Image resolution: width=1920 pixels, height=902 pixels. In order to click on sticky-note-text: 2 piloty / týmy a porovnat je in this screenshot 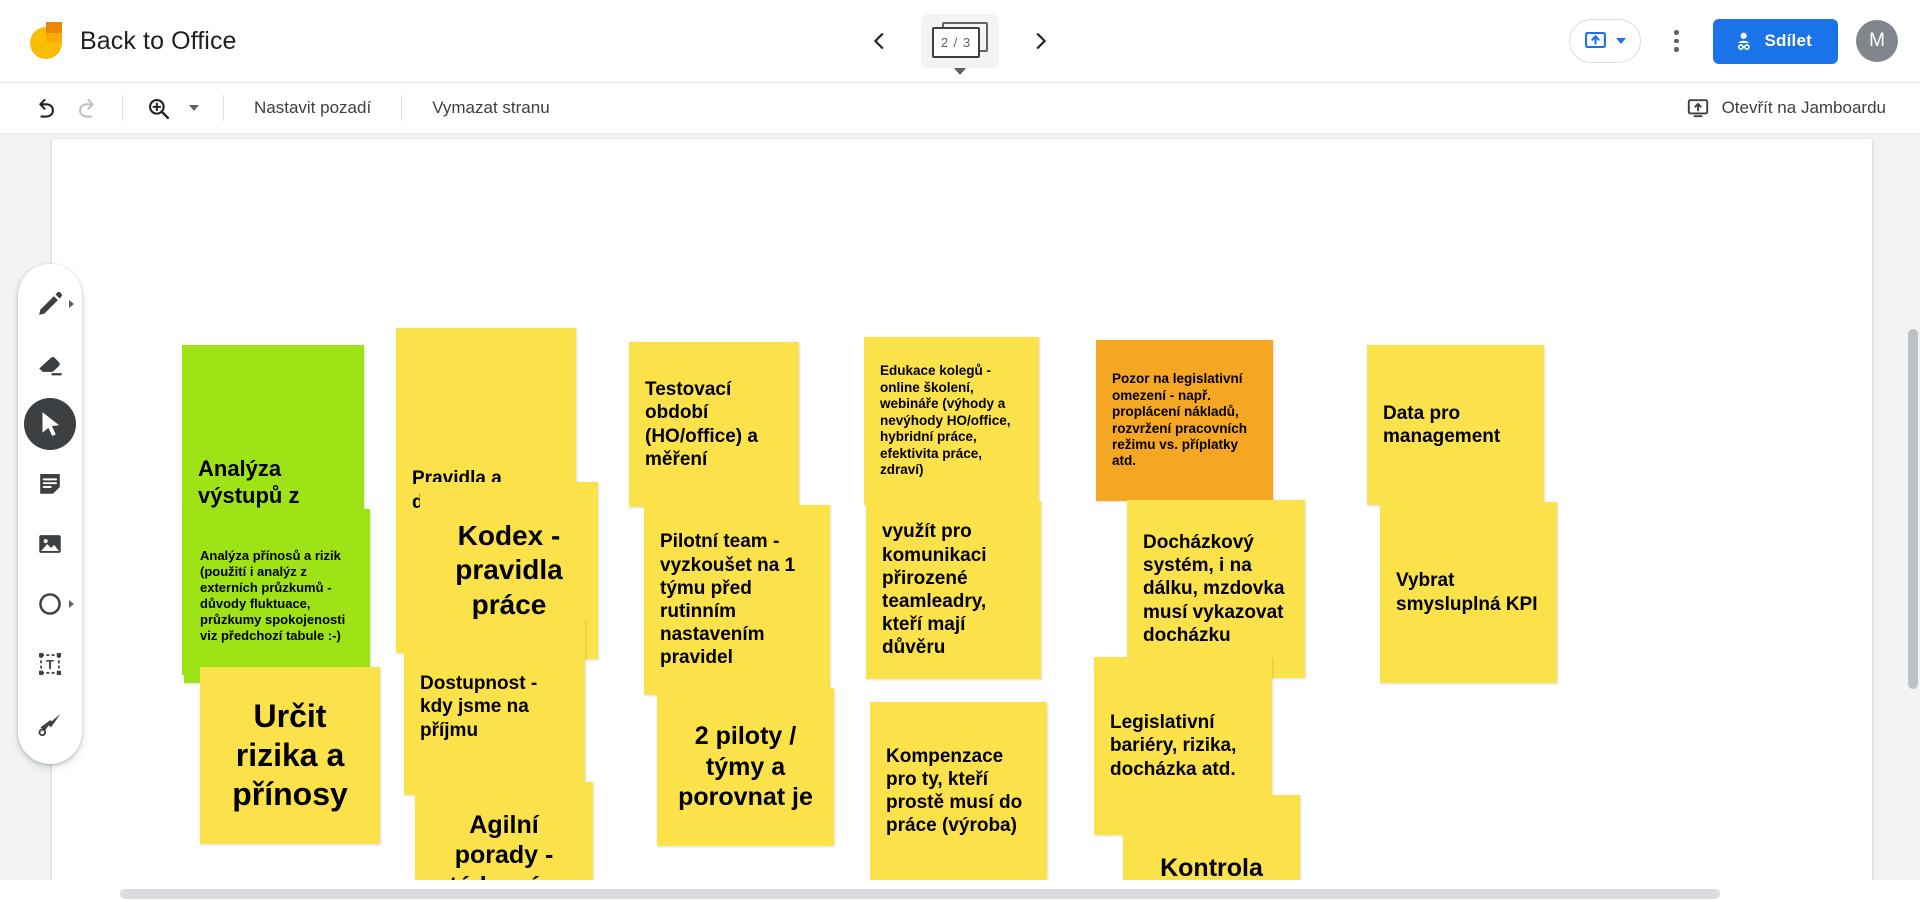, I will do `click(745, 767)`.